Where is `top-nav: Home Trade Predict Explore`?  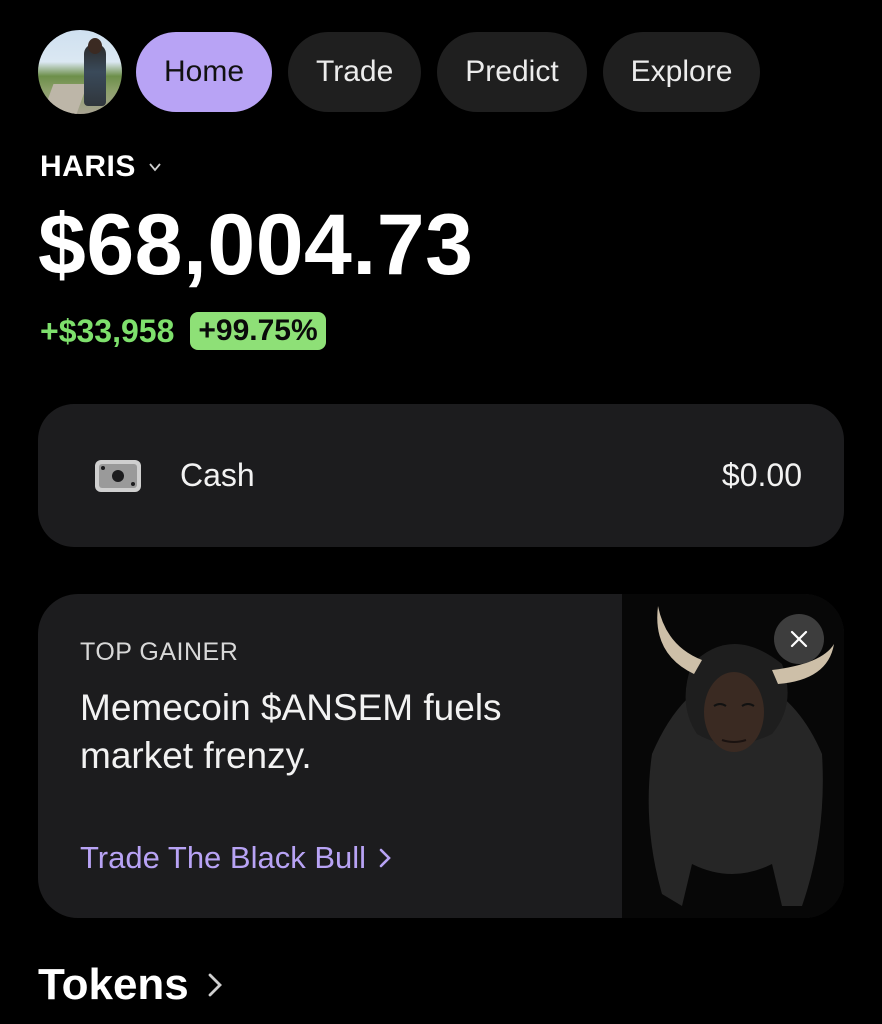
top-nav: Home Trade Predict Explore is located at coordinates (407, 72).